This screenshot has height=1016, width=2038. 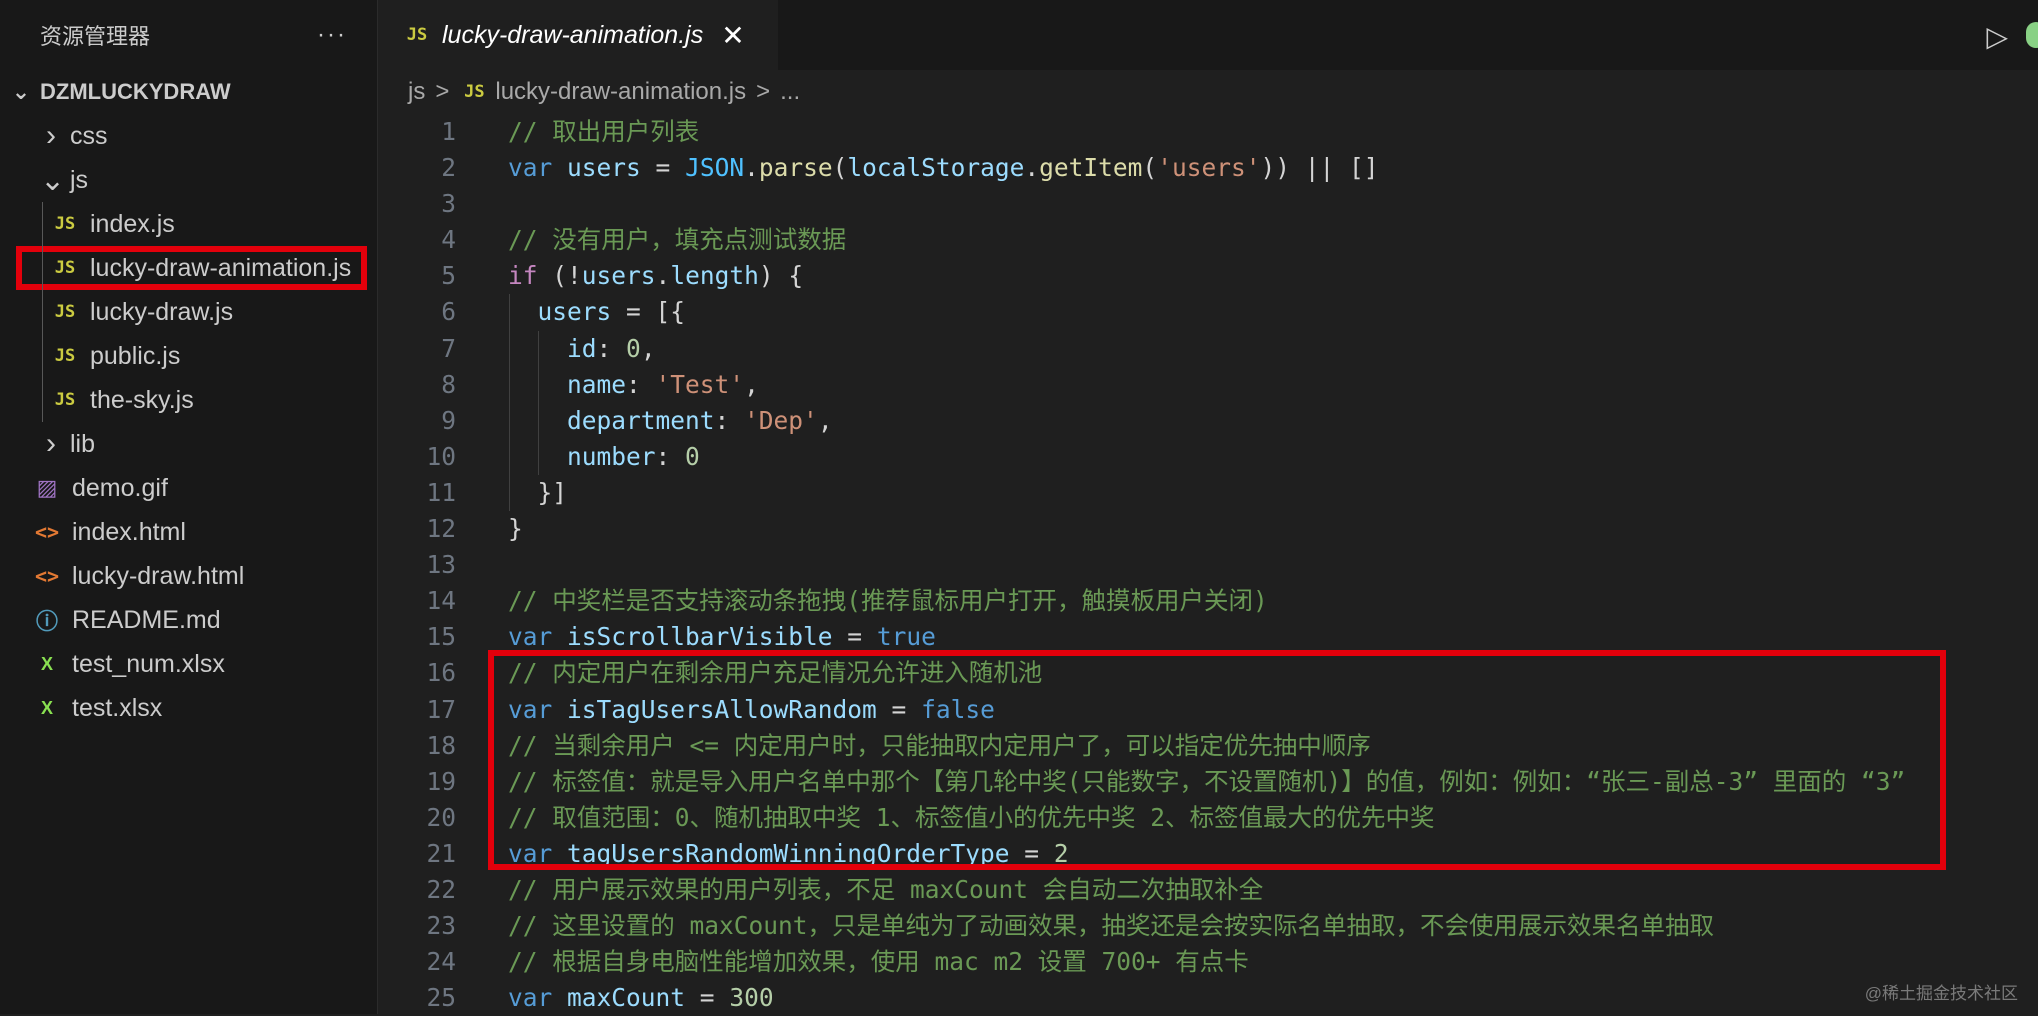 I want to click on code-text: id: 0,, so click(x=582, y=349).